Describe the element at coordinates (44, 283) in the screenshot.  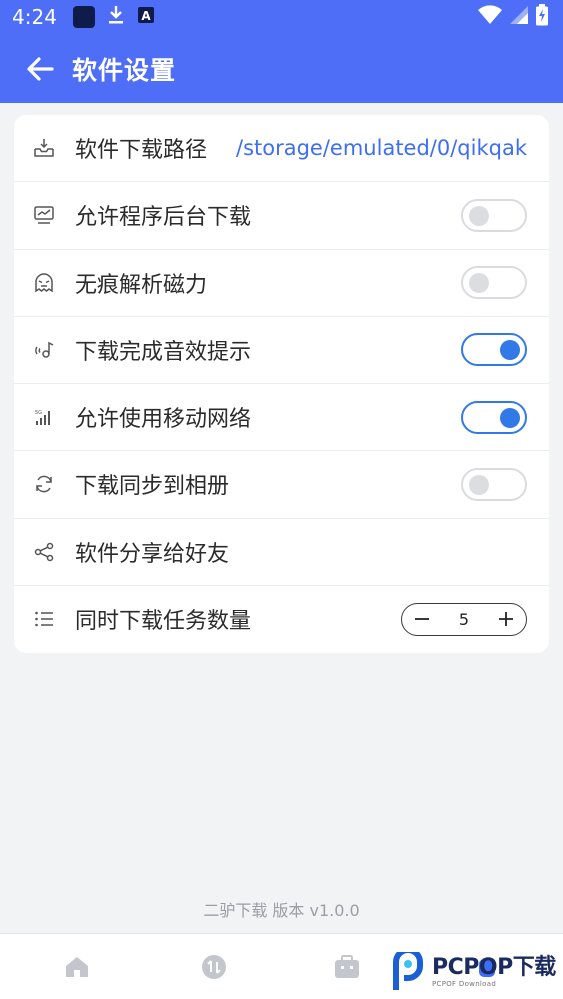
I see `ghost-mask-icon` at that location.